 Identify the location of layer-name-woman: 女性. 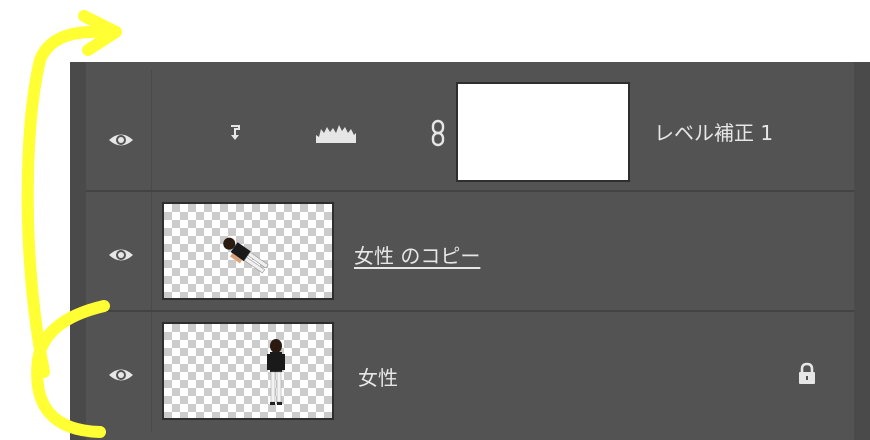
(378, 376).